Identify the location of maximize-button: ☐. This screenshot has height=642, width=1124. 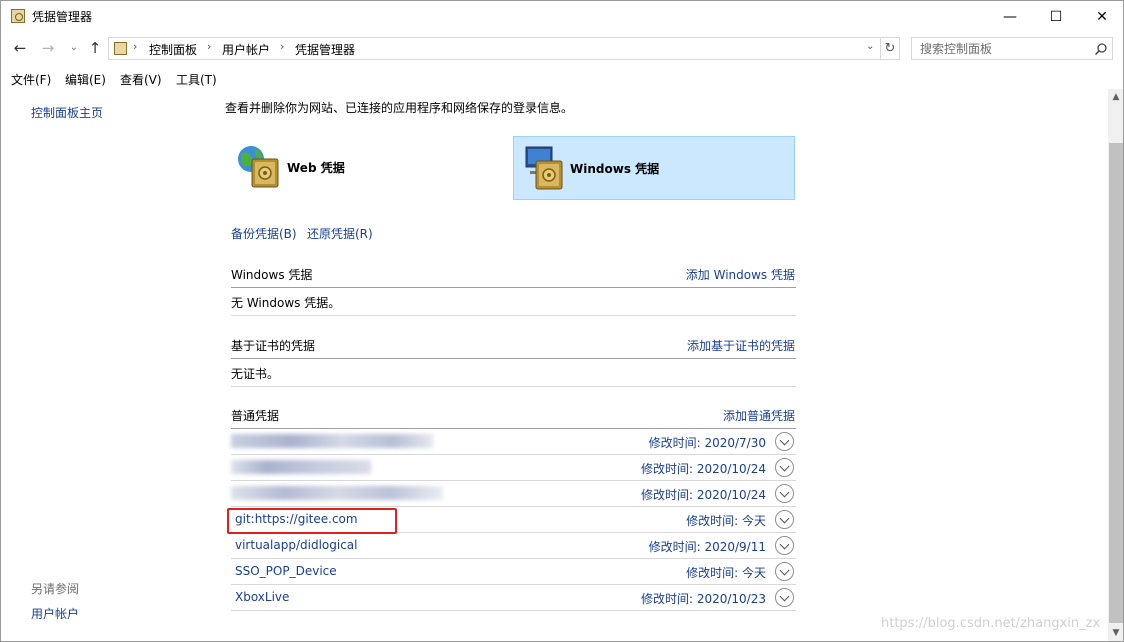
(1056, 16).